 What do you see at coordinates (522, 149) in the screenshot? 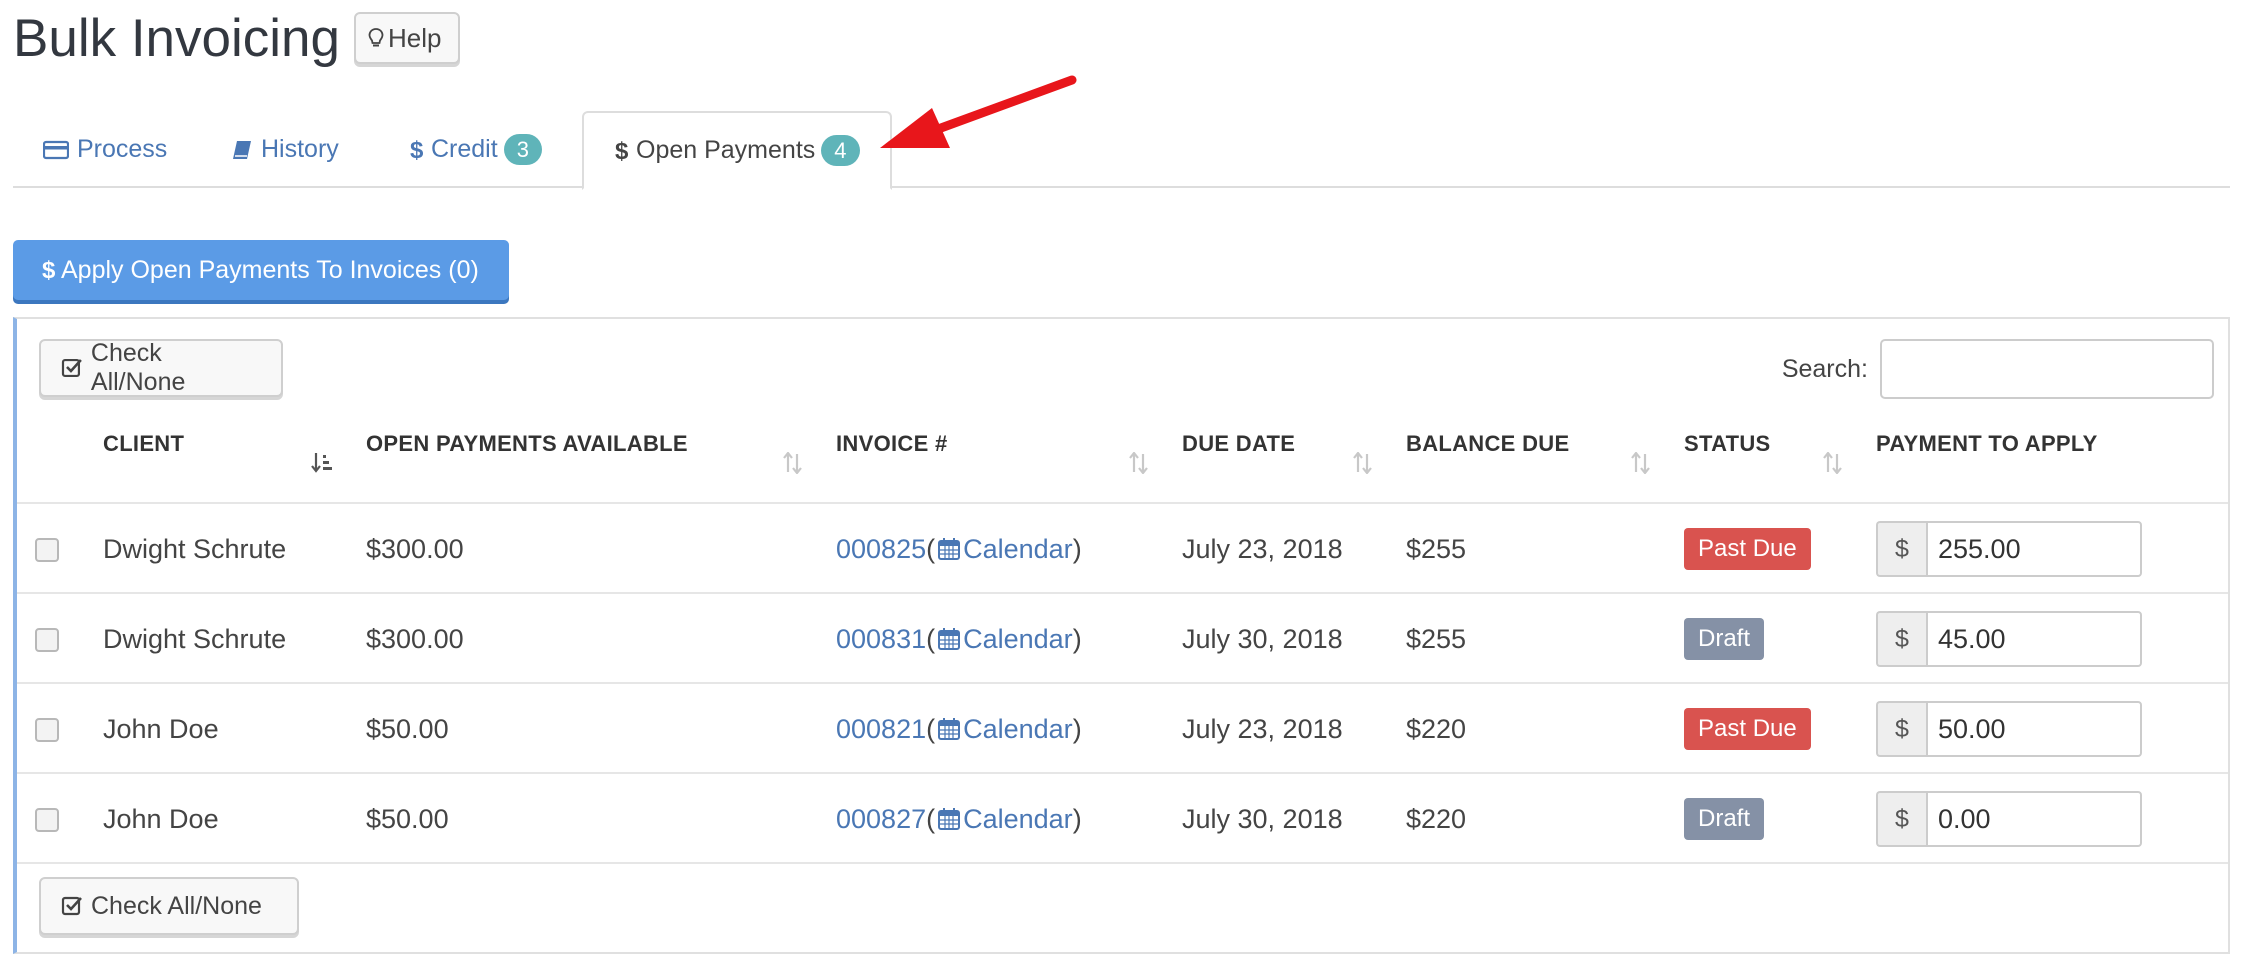
I see `credit-count-badge: 3` at bounding box center [522, 149].